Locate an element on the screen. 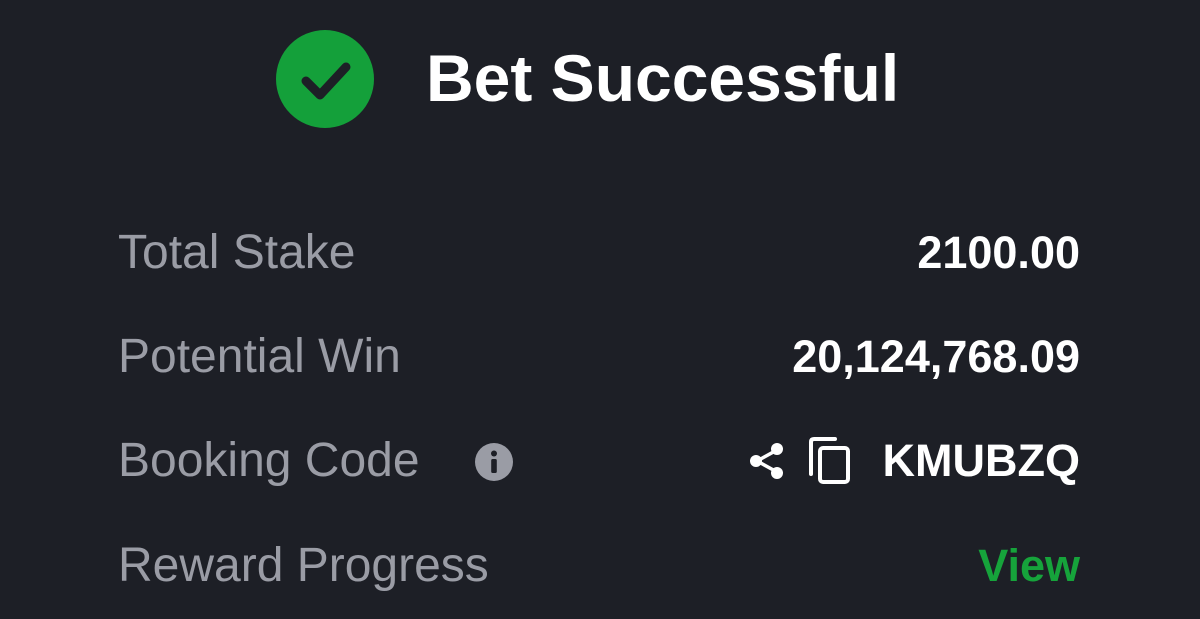 This screenshot has width=1200, height=619. share-icon is located at coordinates (767, 461).